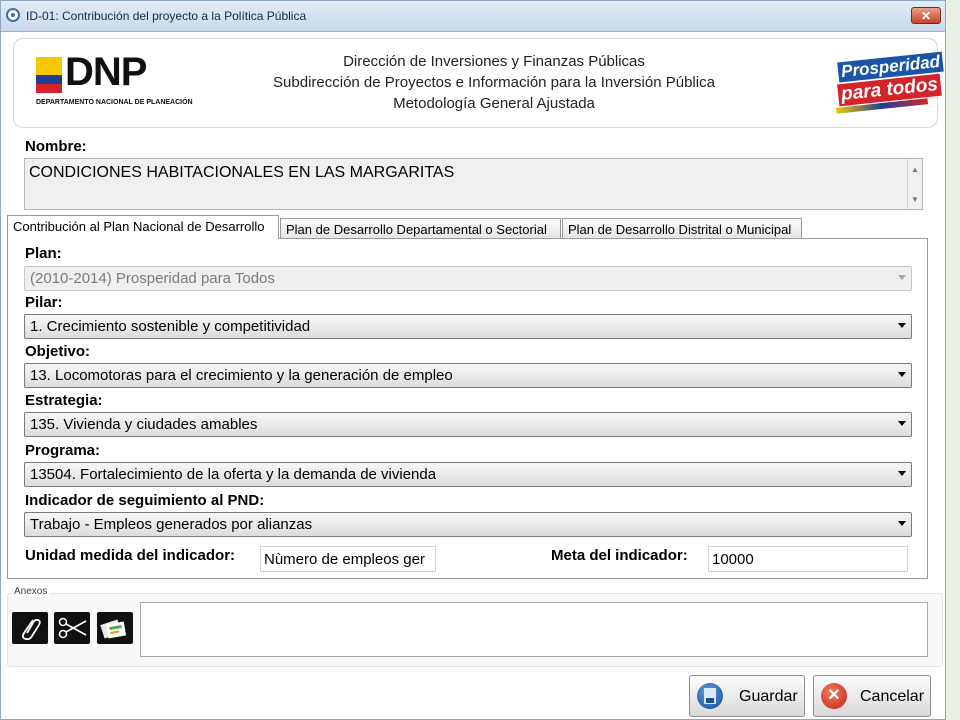 The height and width of the screenshot is (720, 960). I want to click on indicador-value: Trabajo - Empleos generados por alianzas, so click(171, 524).